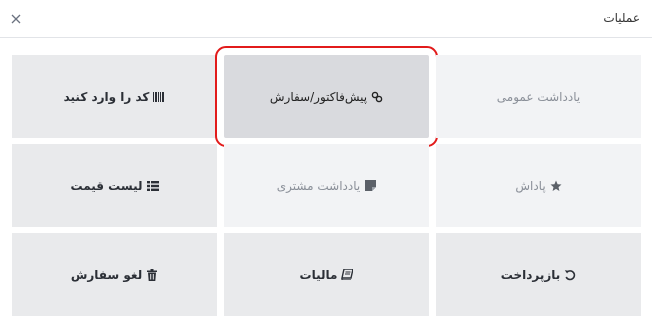 The image size is (652, 326). What do you see at coordinates (106, 274) in the screenshot?
I see `cancel-order-label: لغو سفارش` at bounding box center [106, 274].